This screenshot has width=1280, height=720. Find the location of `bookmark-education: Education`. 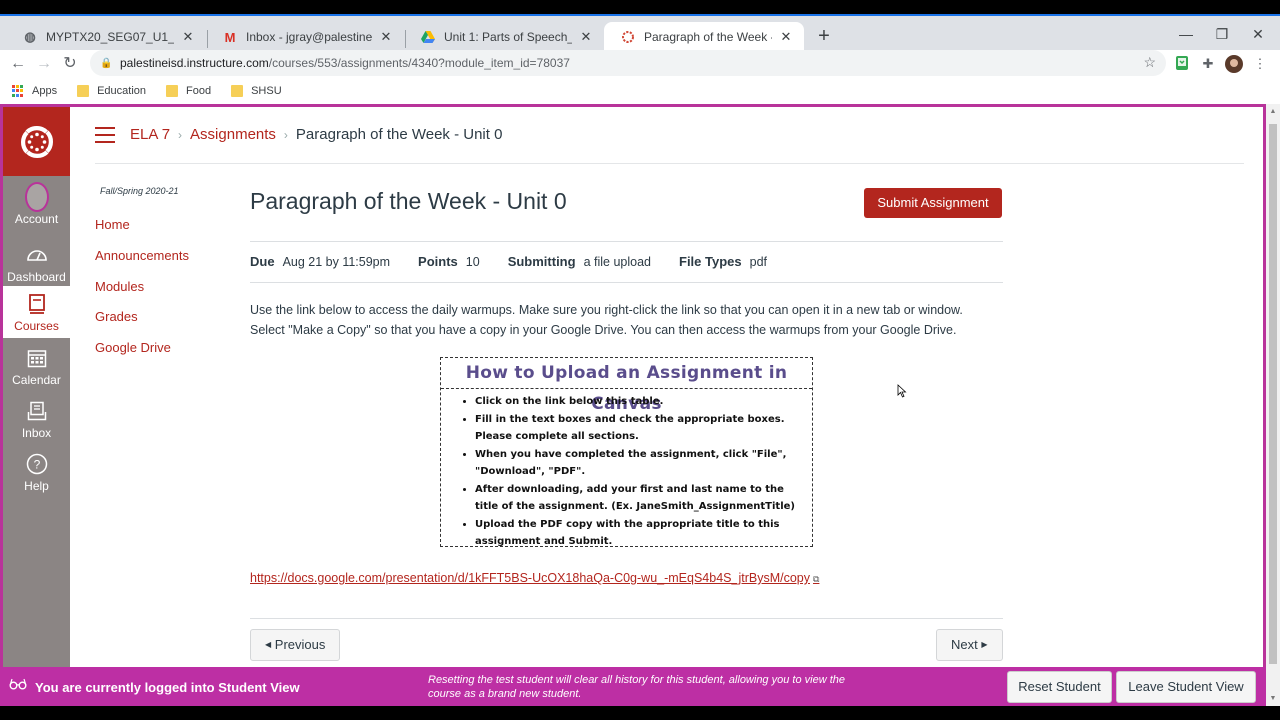

bookmark-education: Education is located at coordinates (111, 91).